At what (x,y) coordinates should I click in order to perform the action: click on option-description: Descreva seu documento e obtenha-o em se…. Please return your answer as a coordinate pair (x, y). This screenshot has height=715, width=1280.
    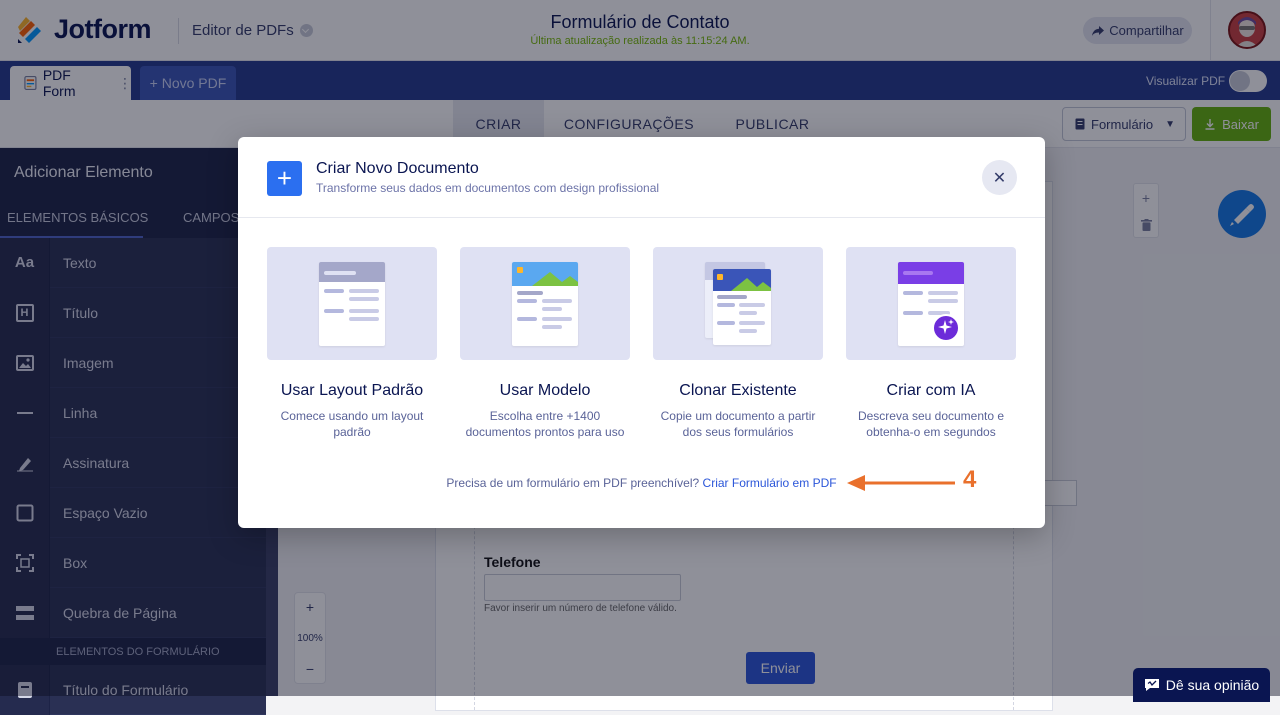
    Looking at the image, I should click on (931, 424).